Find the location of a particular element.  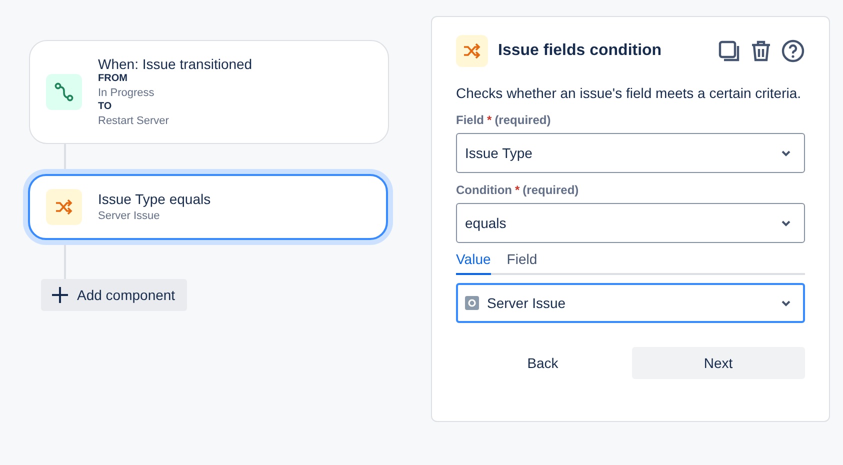

help-icon is located at coordinates (793, 51).